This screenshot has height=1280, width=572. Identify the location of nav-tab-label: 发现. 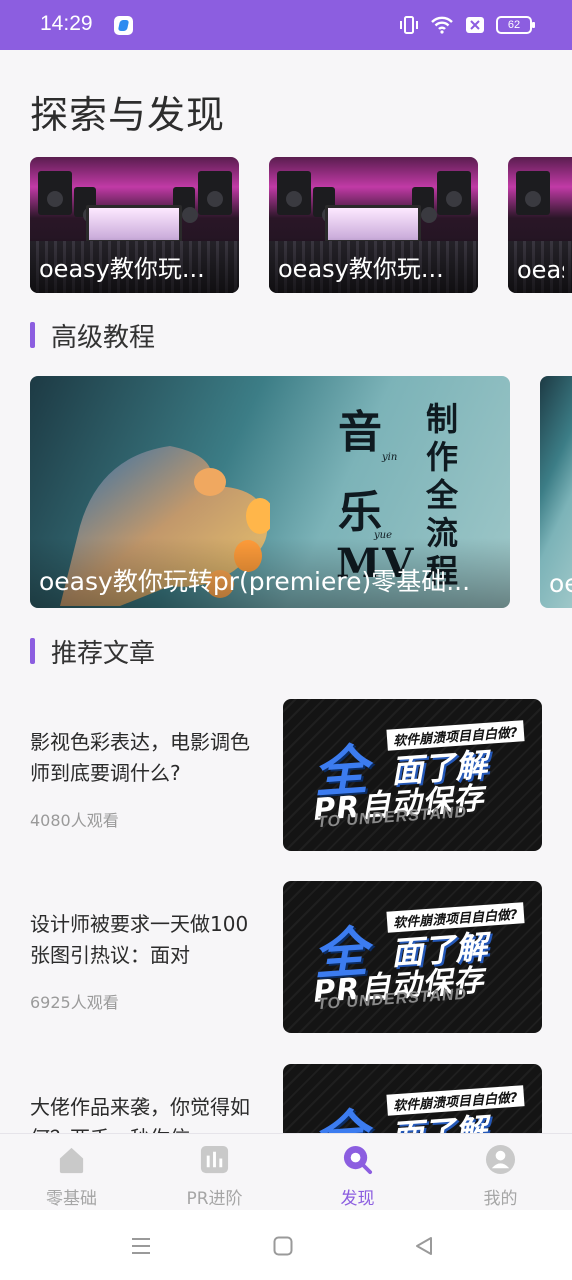
(357, 1199).